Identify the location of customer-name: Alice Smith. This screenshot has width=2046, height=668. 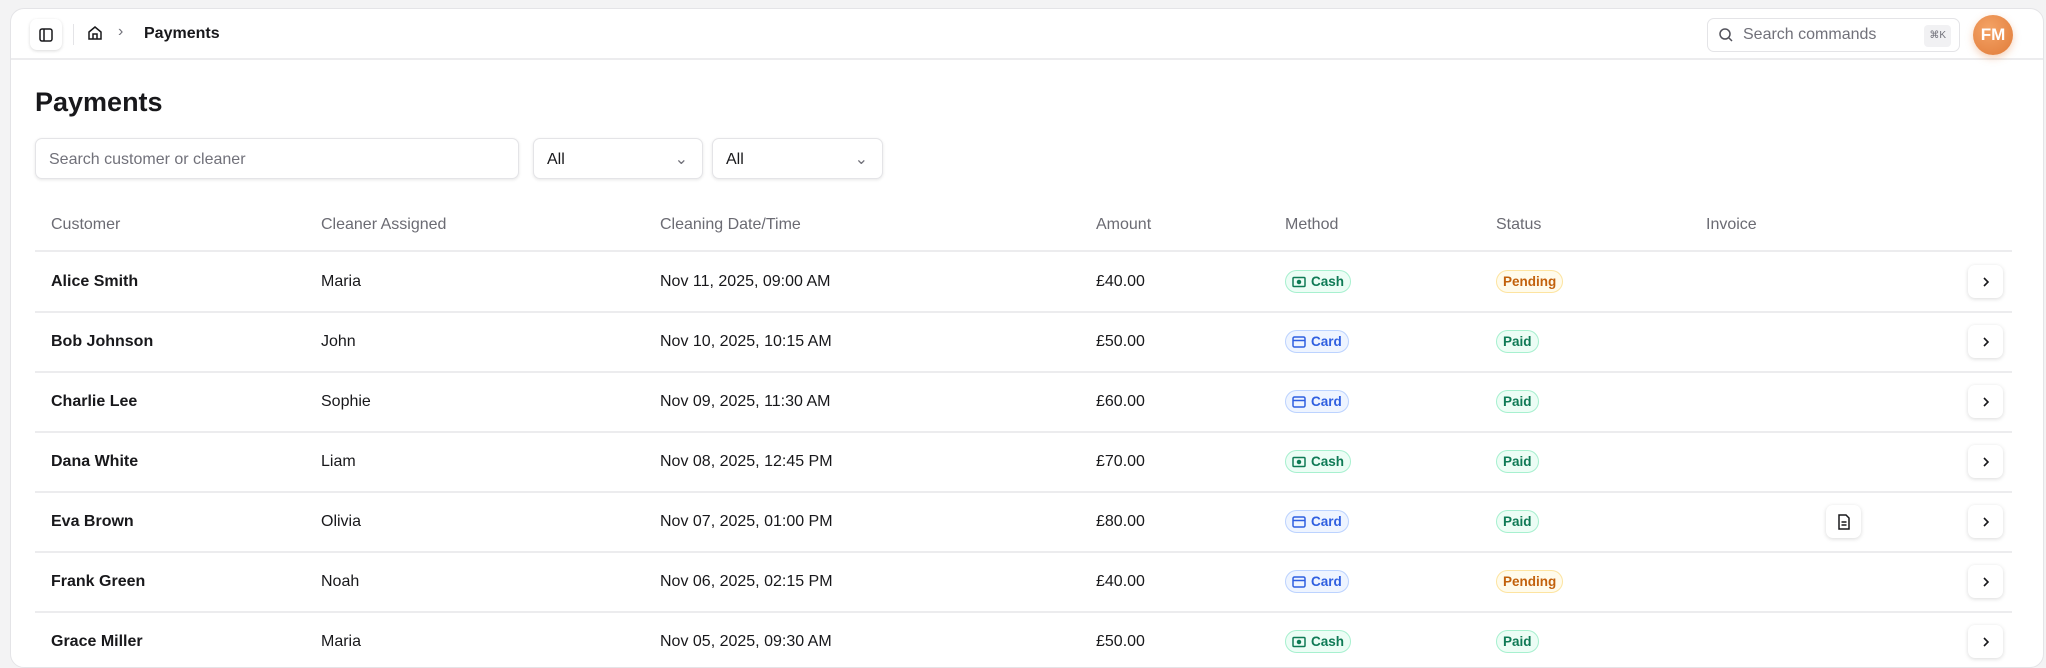
(95, 281).